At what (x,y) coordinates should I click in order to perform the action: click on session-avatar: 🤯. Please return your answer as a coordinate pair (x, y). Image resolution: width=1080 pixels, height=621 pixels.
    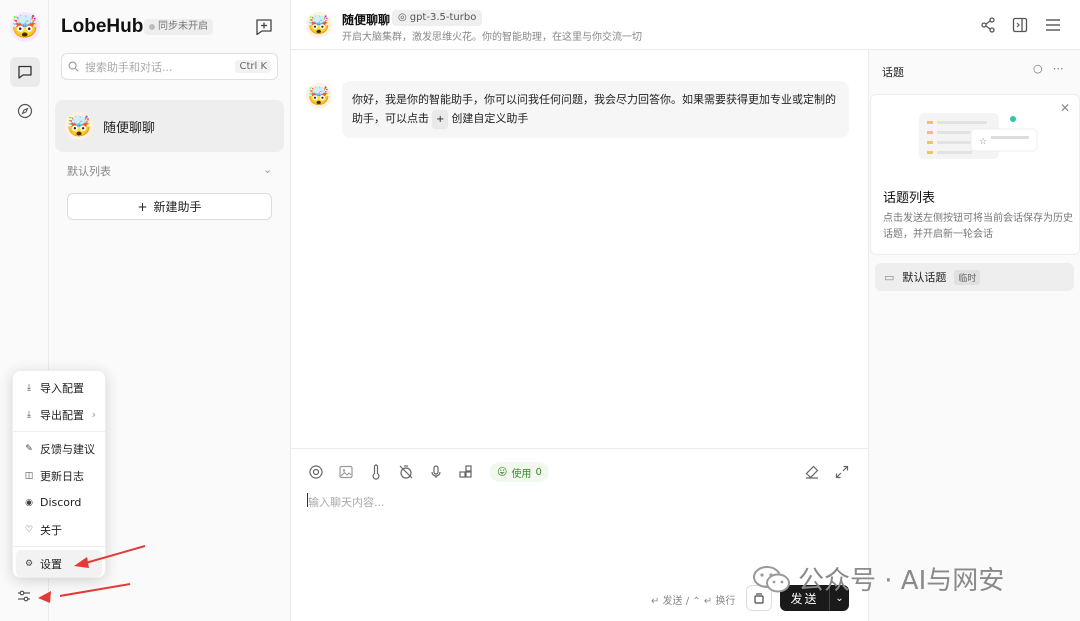
    Looking at the image, I should click on (79, 126).